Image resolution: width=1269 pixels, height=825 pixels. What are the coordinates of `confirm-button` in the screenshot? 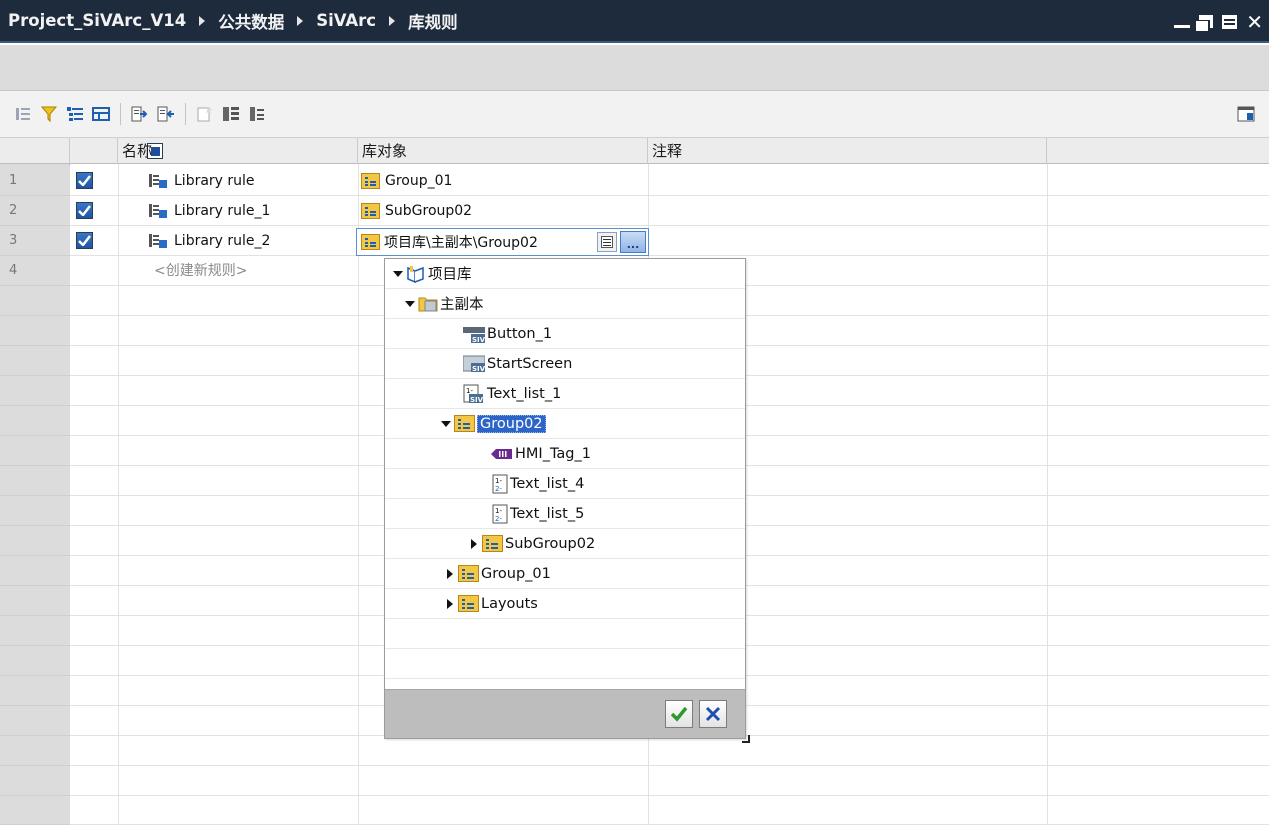 It's located at (679, 714).